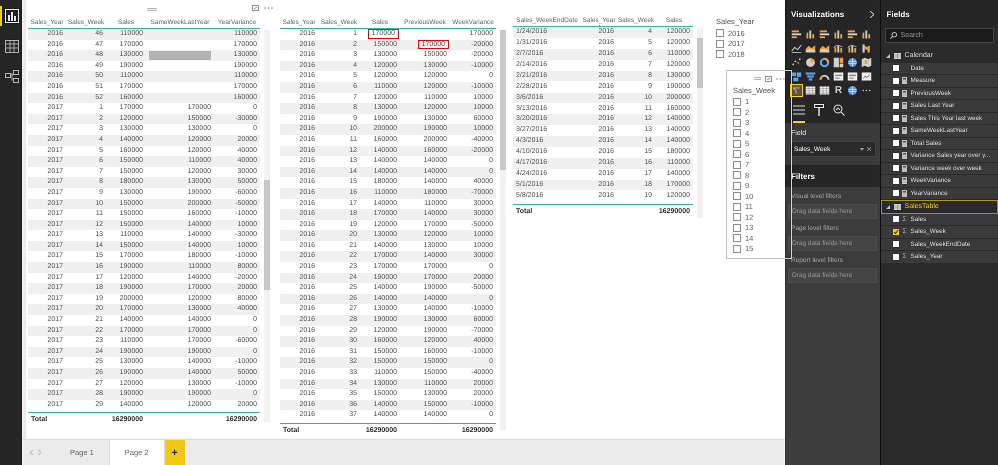  What do you see at coordinates (799, 113) in the screenshot?
I see `fields-well-icon` at bounding box center [799, 113].